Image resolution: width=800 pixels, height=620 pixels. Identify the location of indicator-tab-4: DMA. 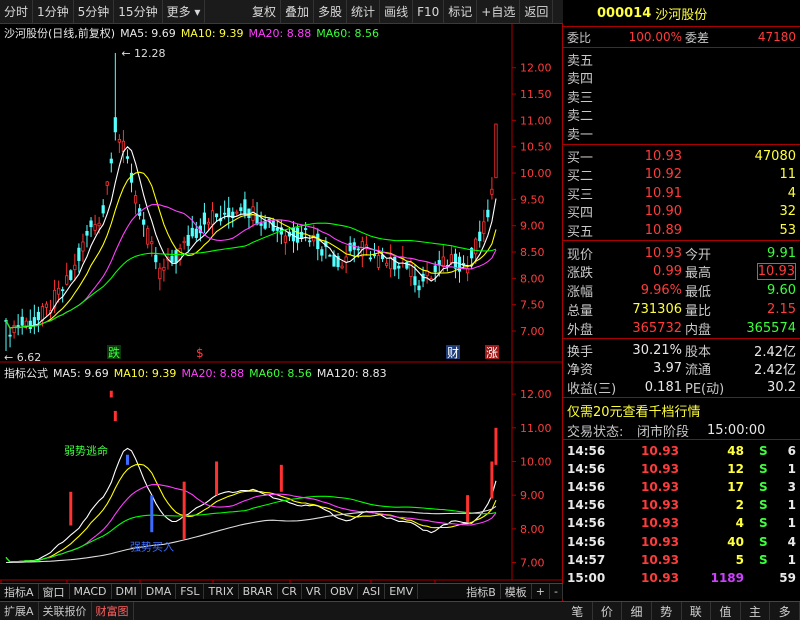
(159, 591).